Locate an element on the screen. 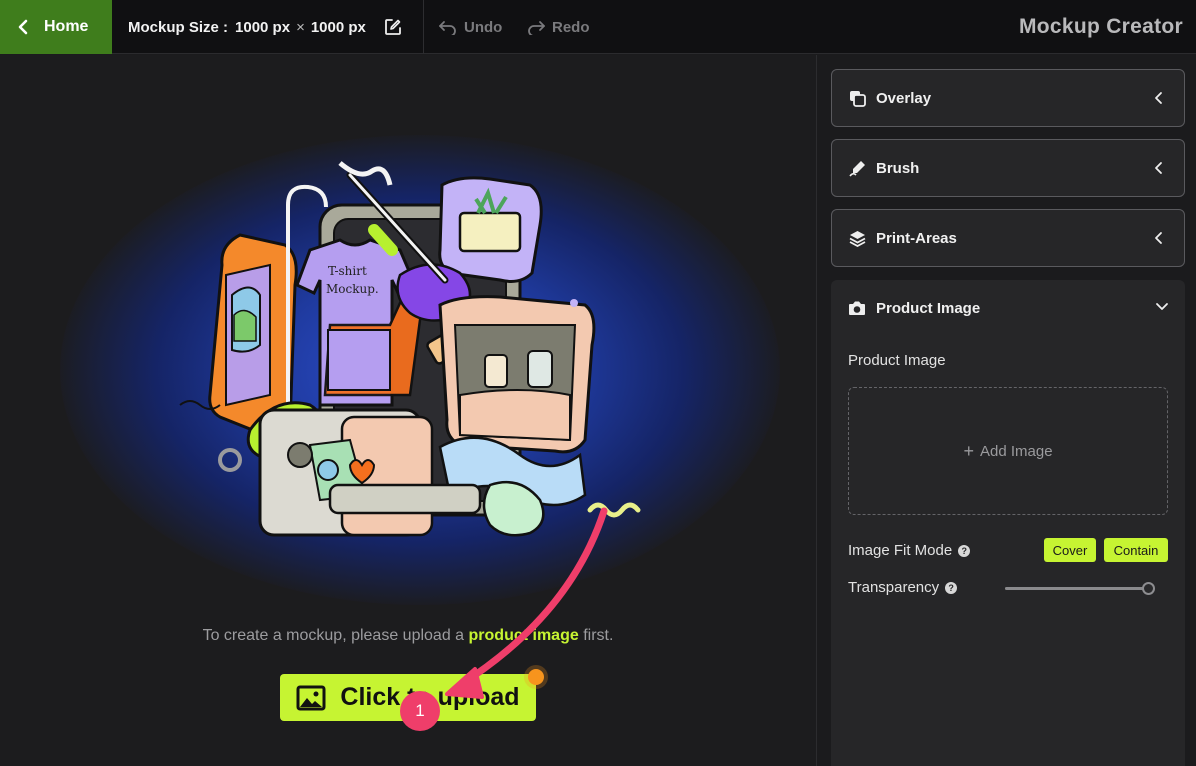 This screenshot has width=1196, height=766. product-image-header: Product Image is located at coordinates (914, 308).